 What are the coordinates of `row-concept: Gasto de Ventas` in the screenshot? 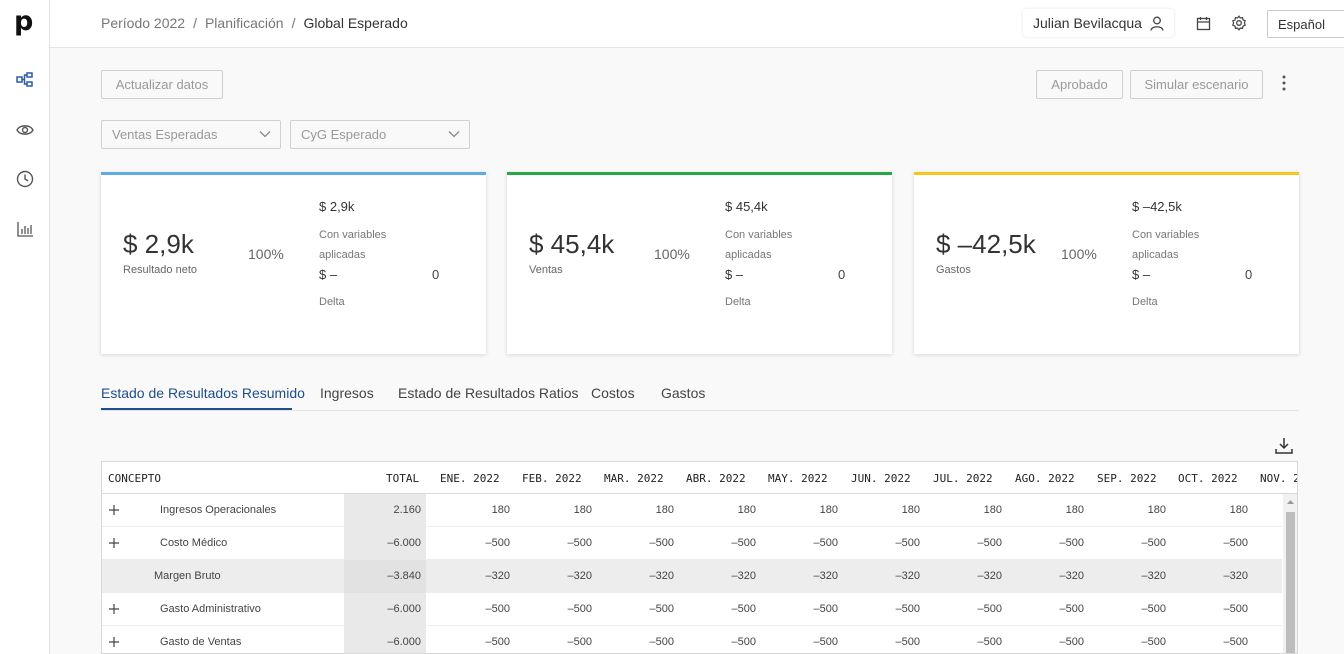 It's located at (201, 642).